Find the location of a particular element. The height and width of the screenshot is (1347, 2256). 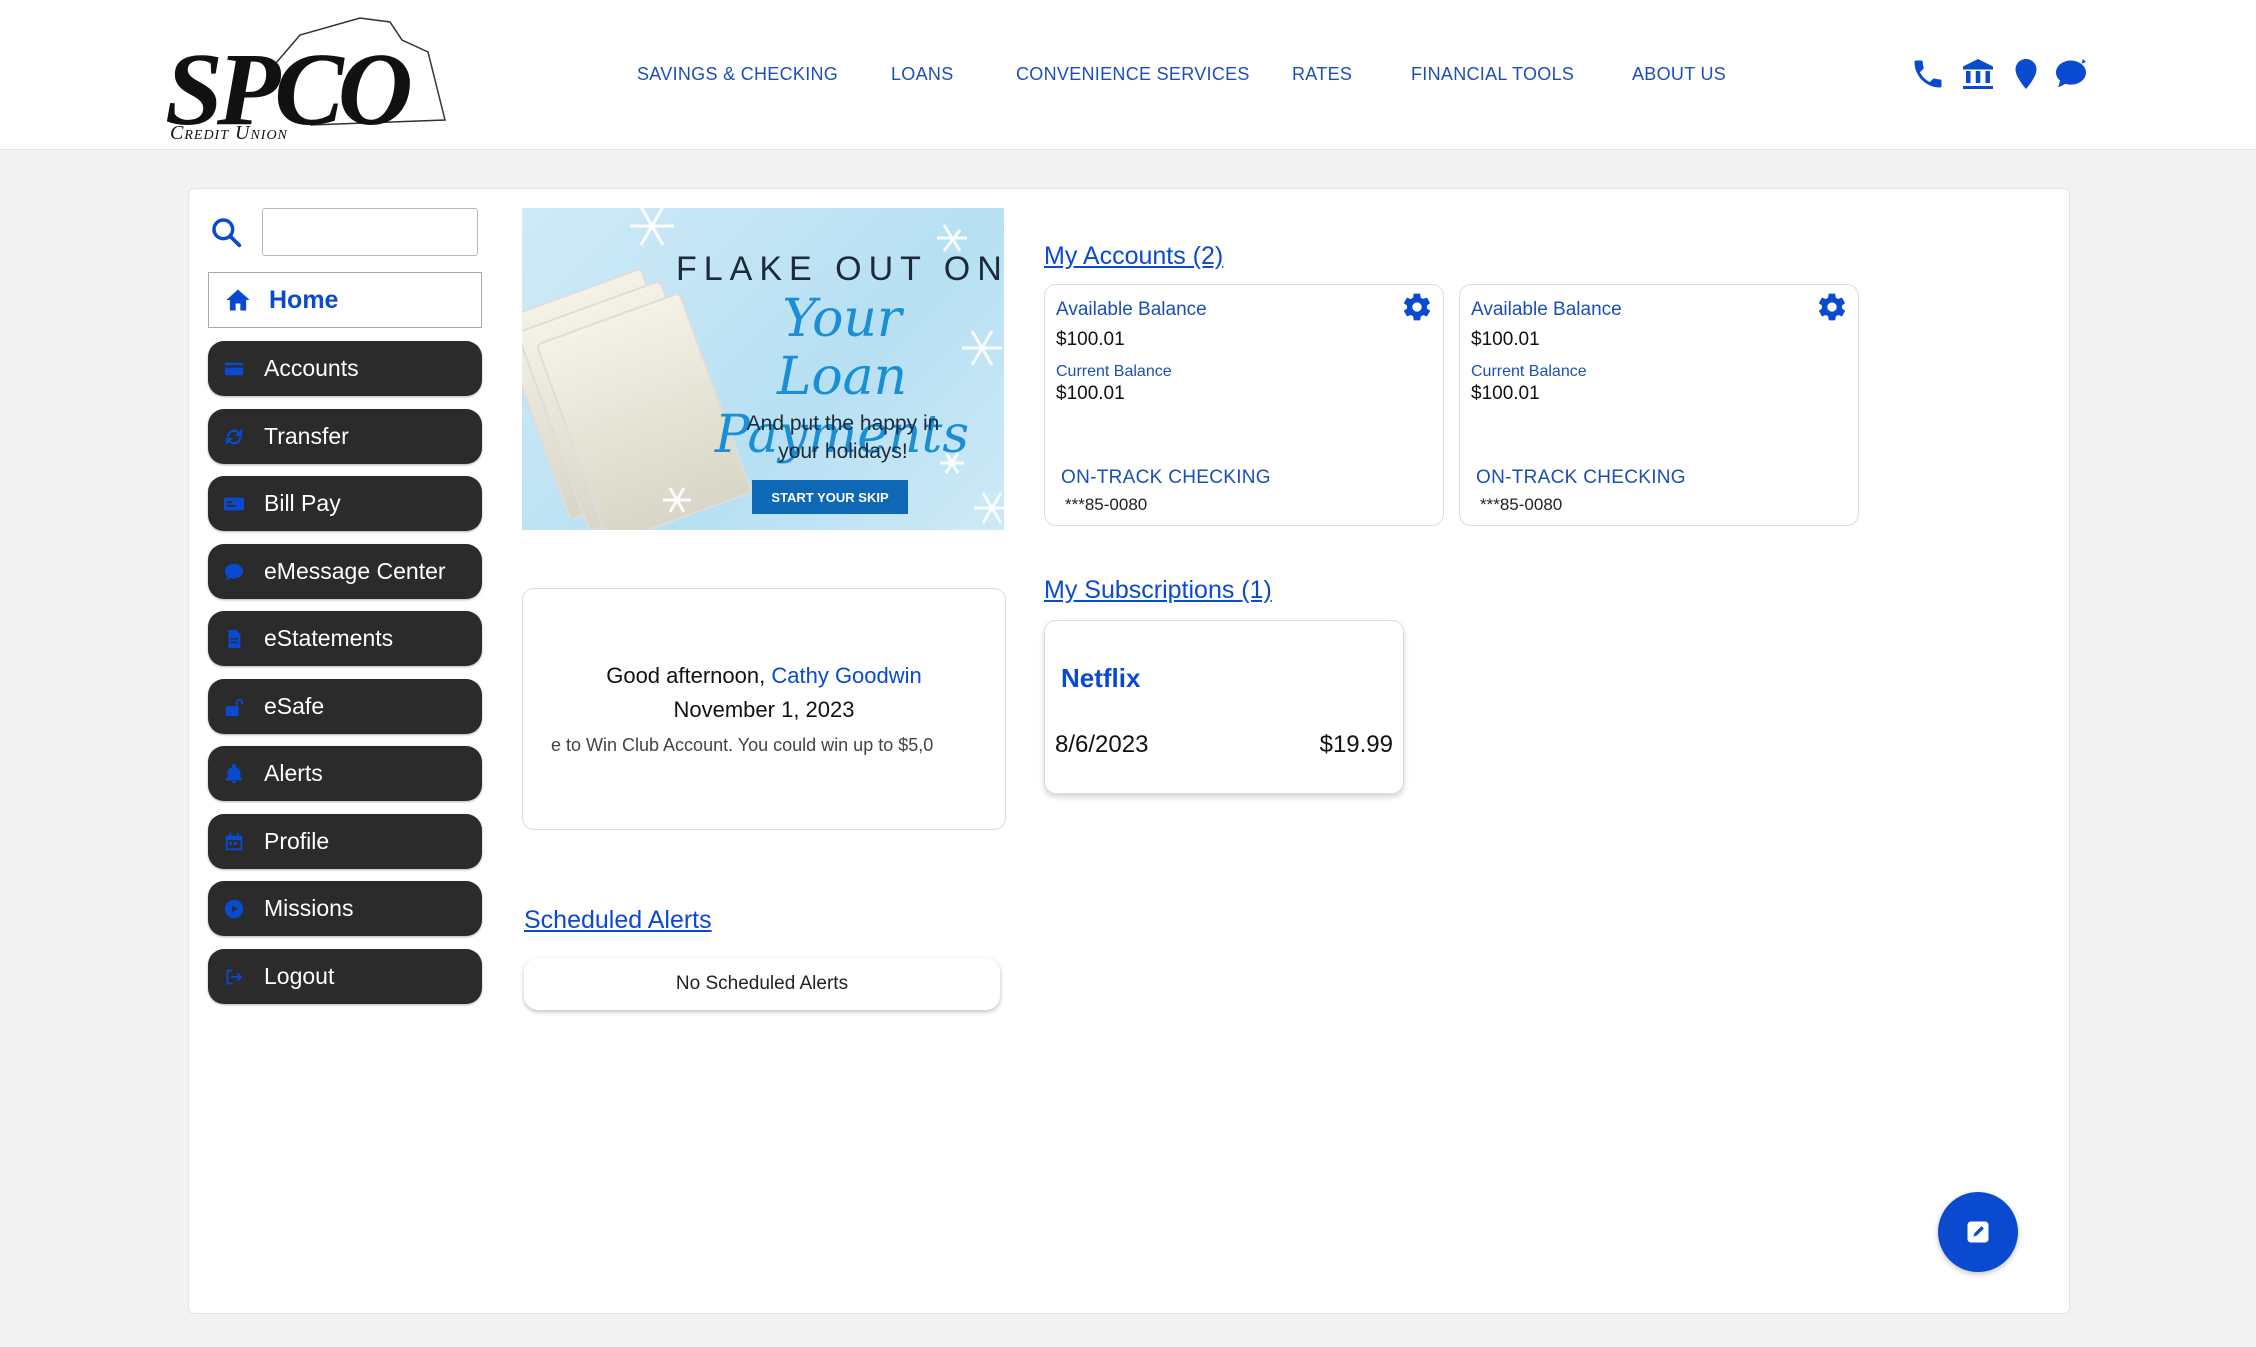

sidebar-item-profile: Profile is located at coordinates (345, 841).